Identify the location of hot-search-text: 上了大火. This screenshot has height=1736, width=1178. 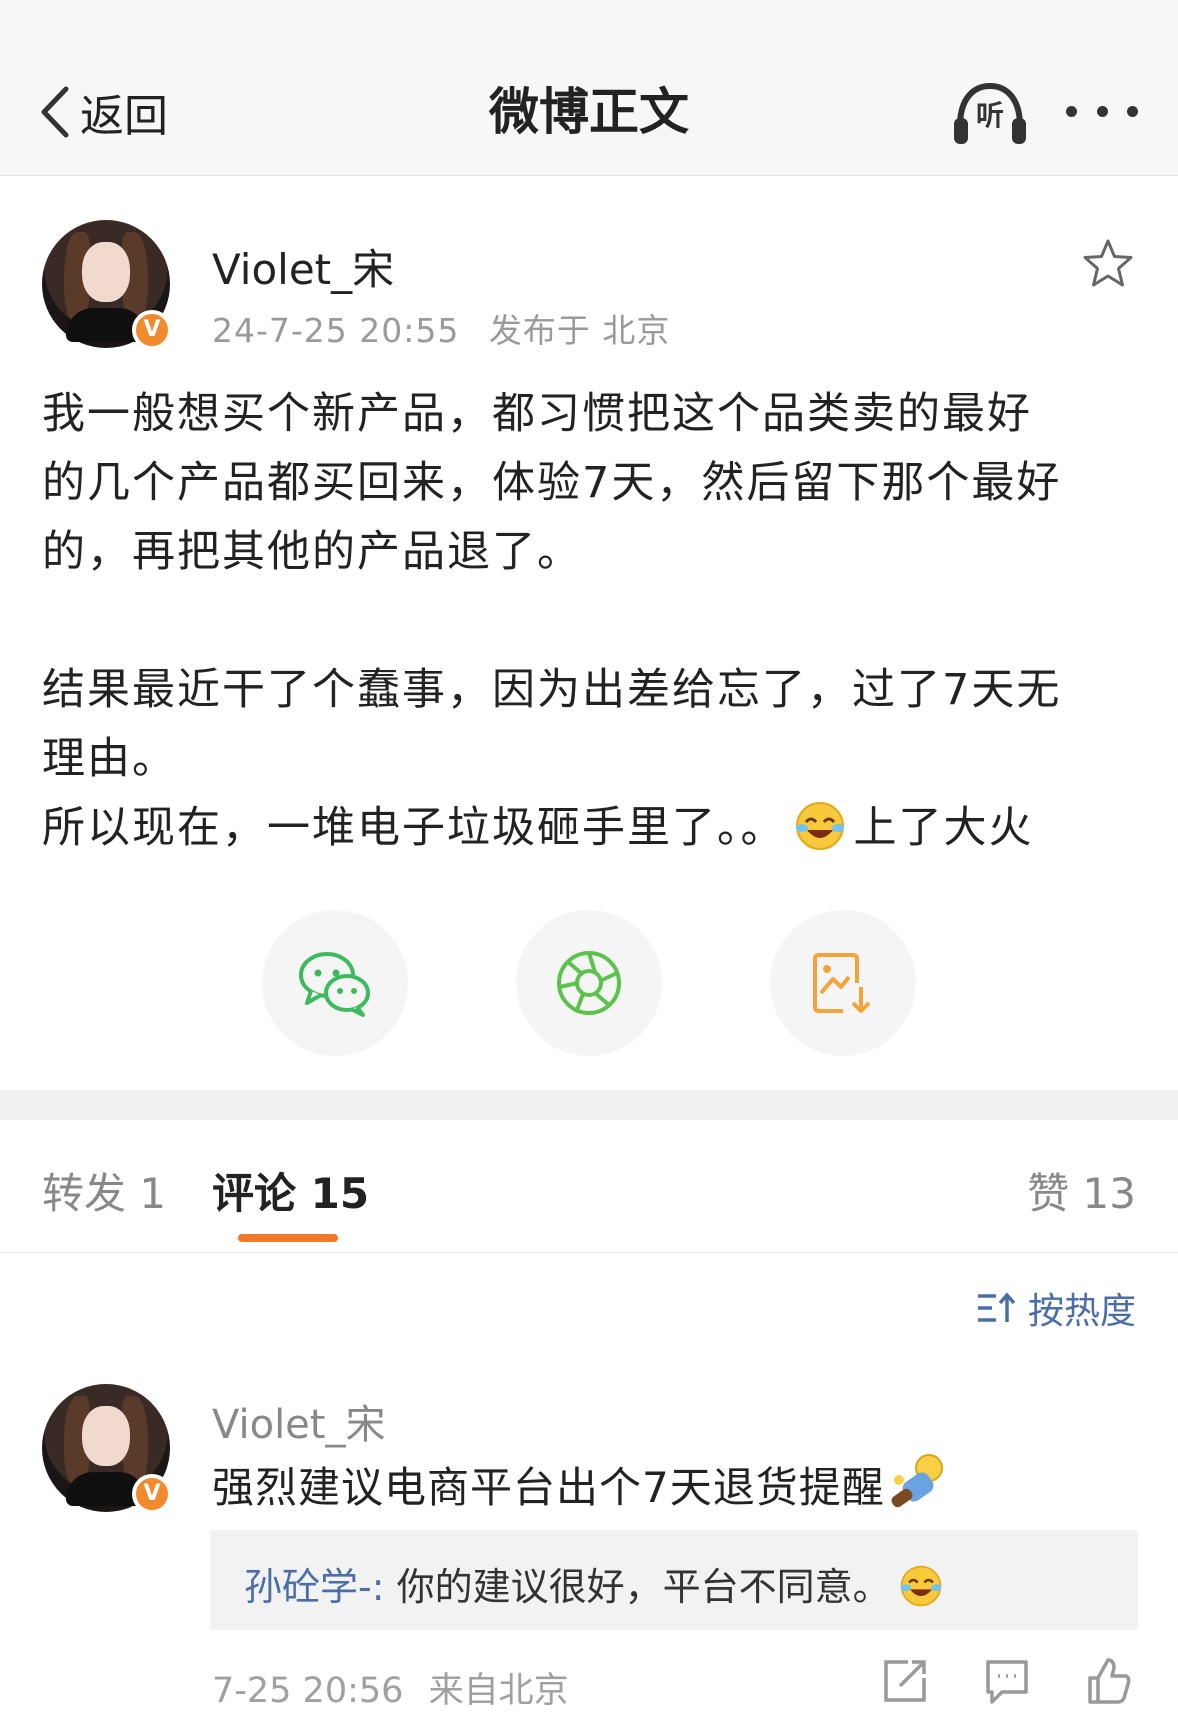
(944, 828).